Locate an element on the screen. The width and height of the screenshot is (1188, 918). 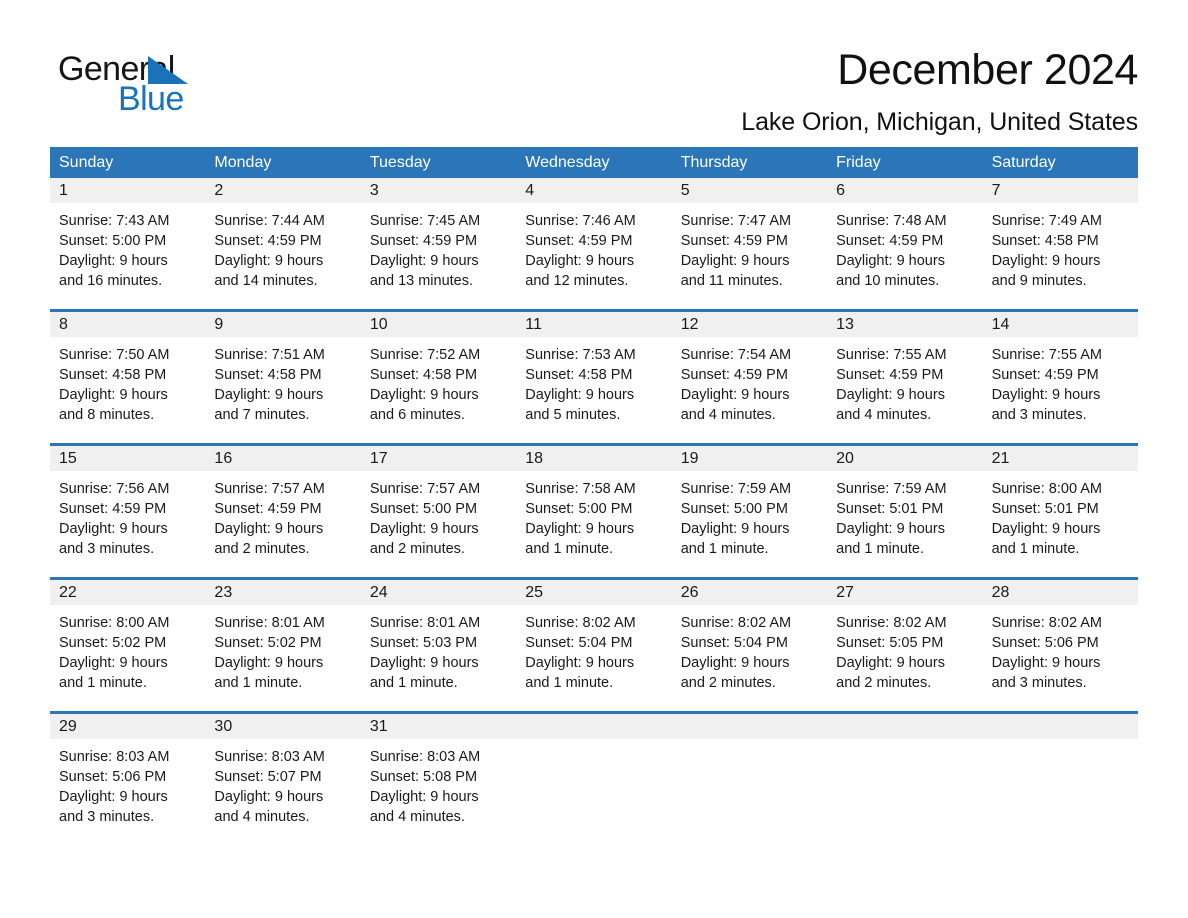
day-number: 5 is located at coordinates (685, 190).